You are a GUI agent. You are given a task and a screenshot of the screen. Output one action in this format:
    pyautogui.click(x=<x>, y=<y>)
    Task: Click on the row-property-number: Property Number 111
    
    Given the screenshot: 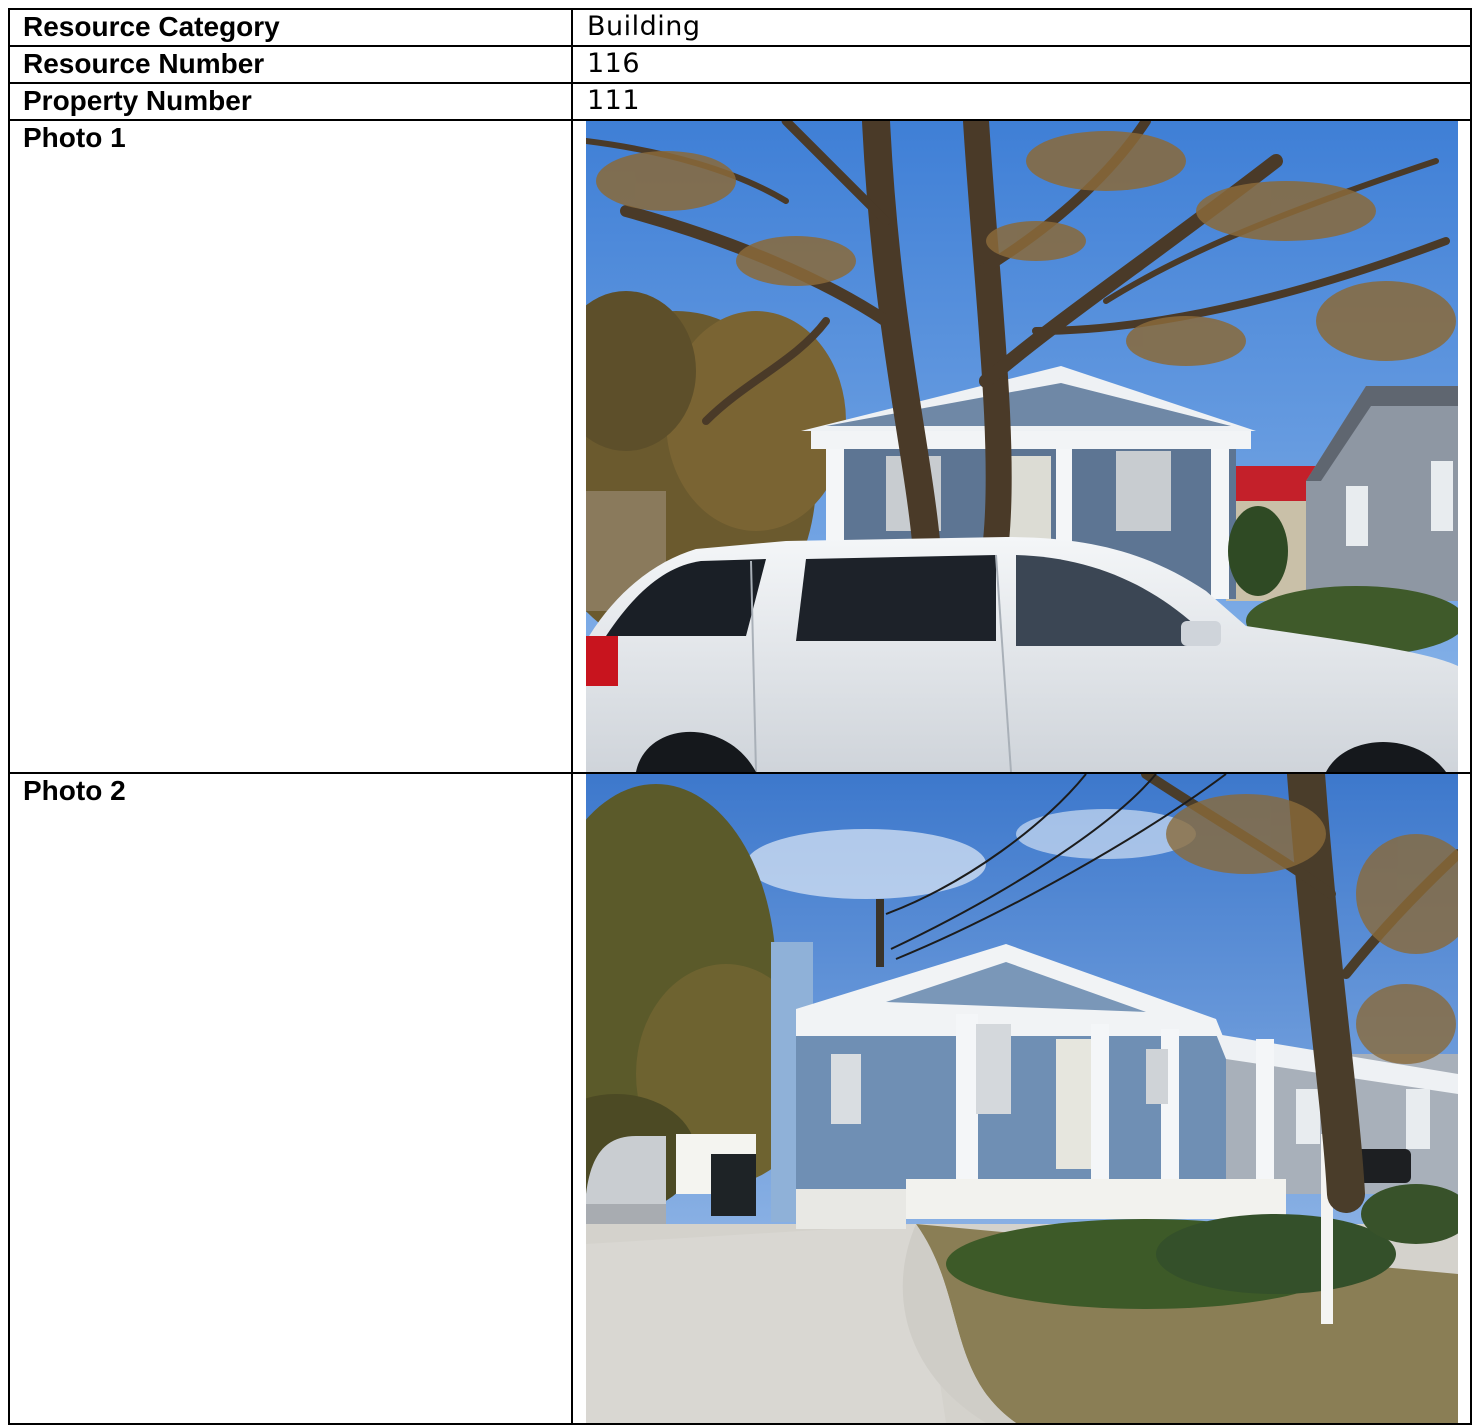 What is the action you would take?
    pyautogui.click(x=740, y=101)
    